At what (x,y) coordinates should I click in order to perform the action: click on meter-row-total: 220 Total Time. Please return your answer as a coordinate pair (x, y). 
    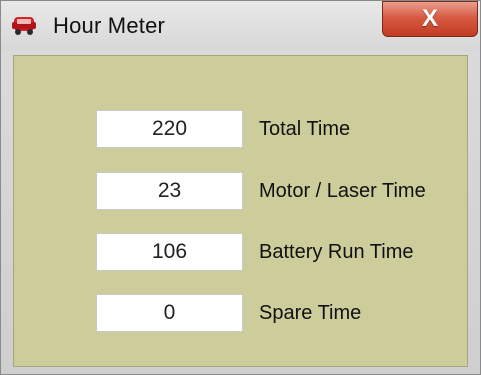
    Looking at the image, I should click on (223, 129).